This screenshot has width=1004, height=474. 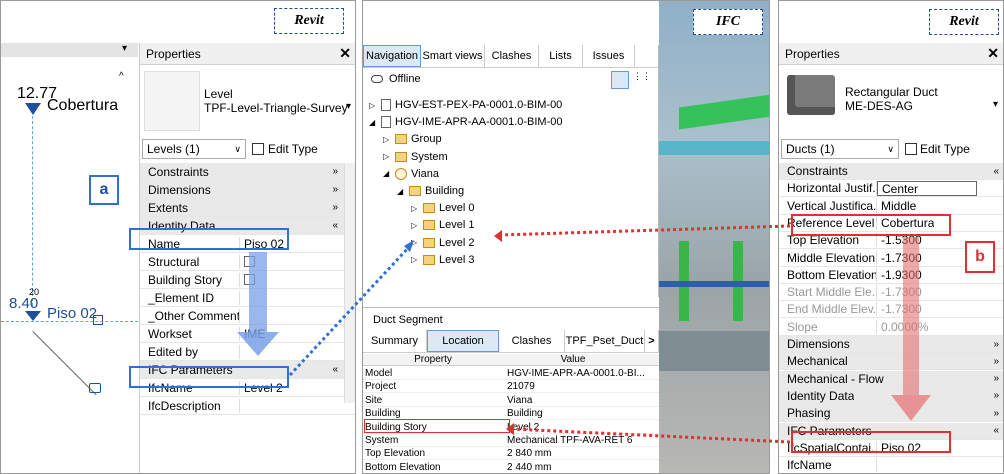 What do you see at coordinates (891, 465) in the screenshot?
I see `property-row: IfcName` at bounding box center [891, 465].